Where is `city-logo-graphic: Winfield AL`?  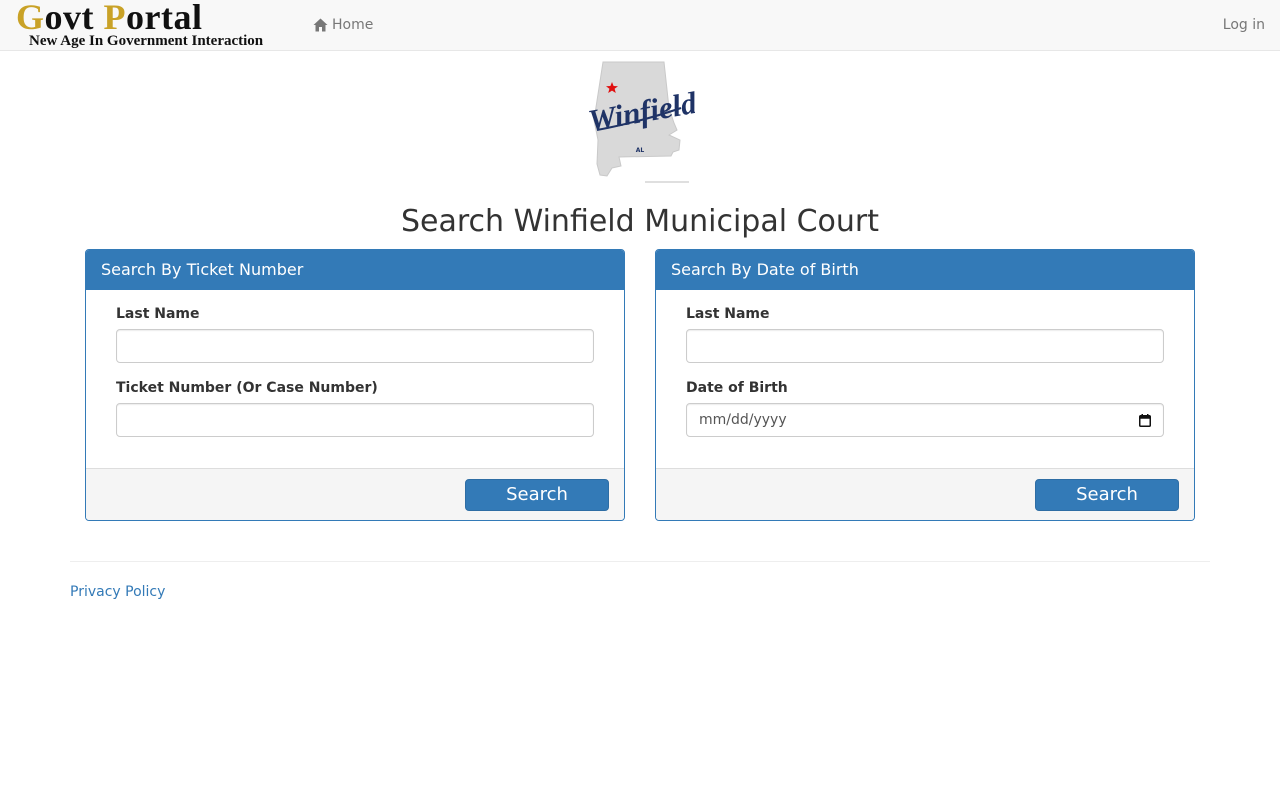 city-logo-graphic: Winfield AL is located at coordinates (642, 122).